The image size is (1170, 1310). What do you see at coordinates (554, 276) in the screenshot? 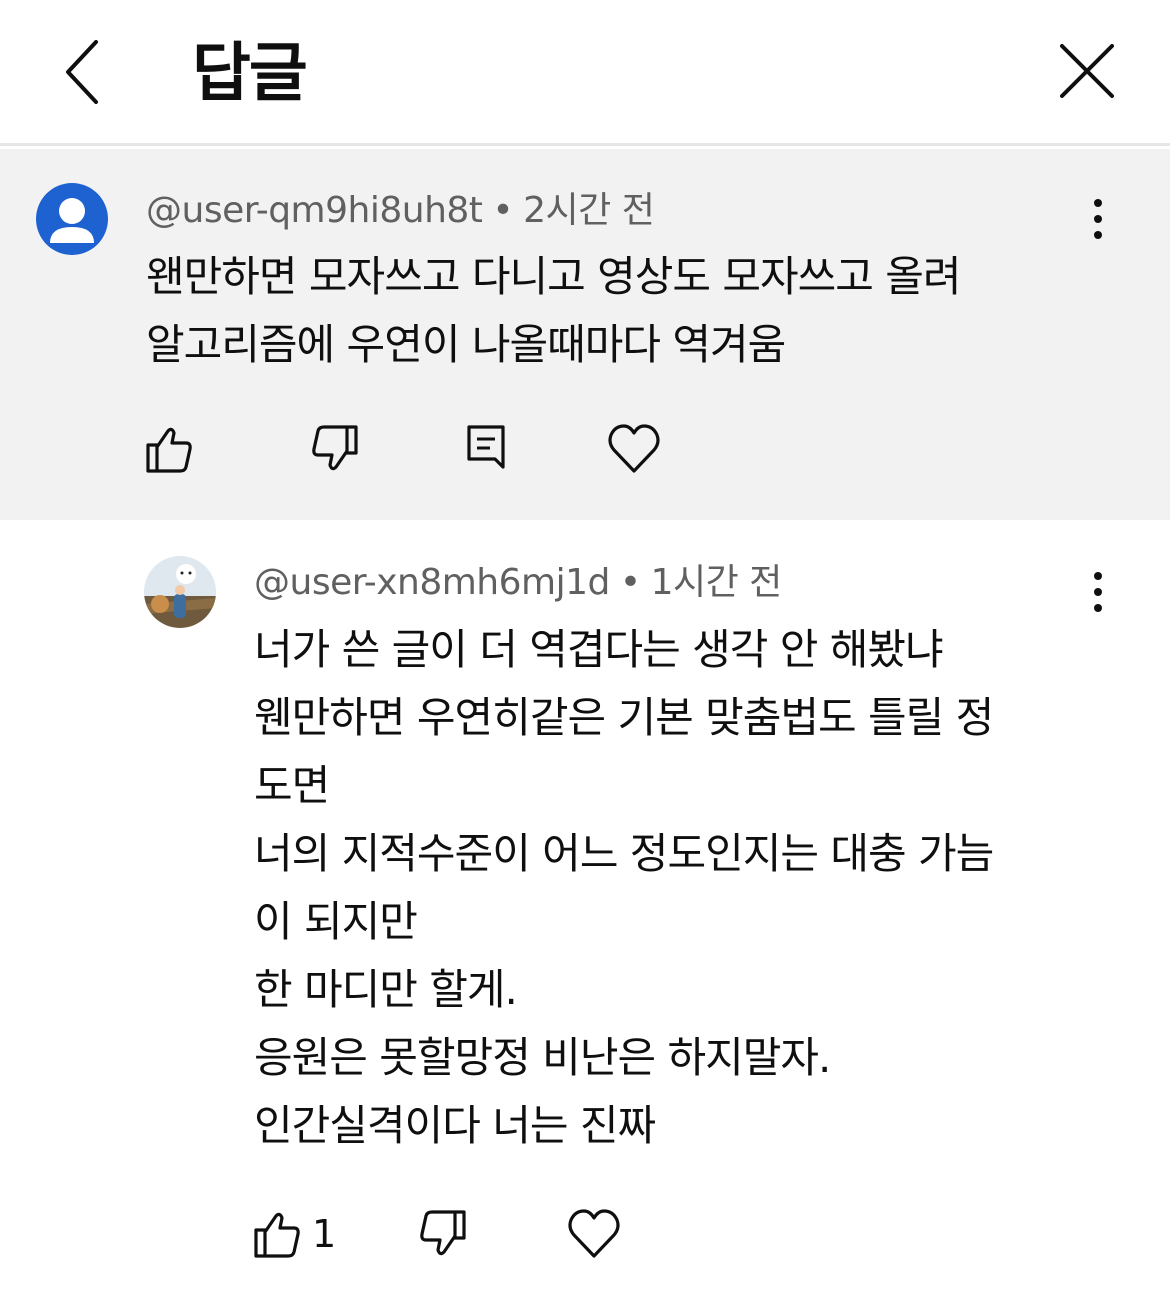
I see `comment-line: 왠만하면 모자쓰고 다니고 영상도 모자쓰고 올려` at bounding box center [554, 276].